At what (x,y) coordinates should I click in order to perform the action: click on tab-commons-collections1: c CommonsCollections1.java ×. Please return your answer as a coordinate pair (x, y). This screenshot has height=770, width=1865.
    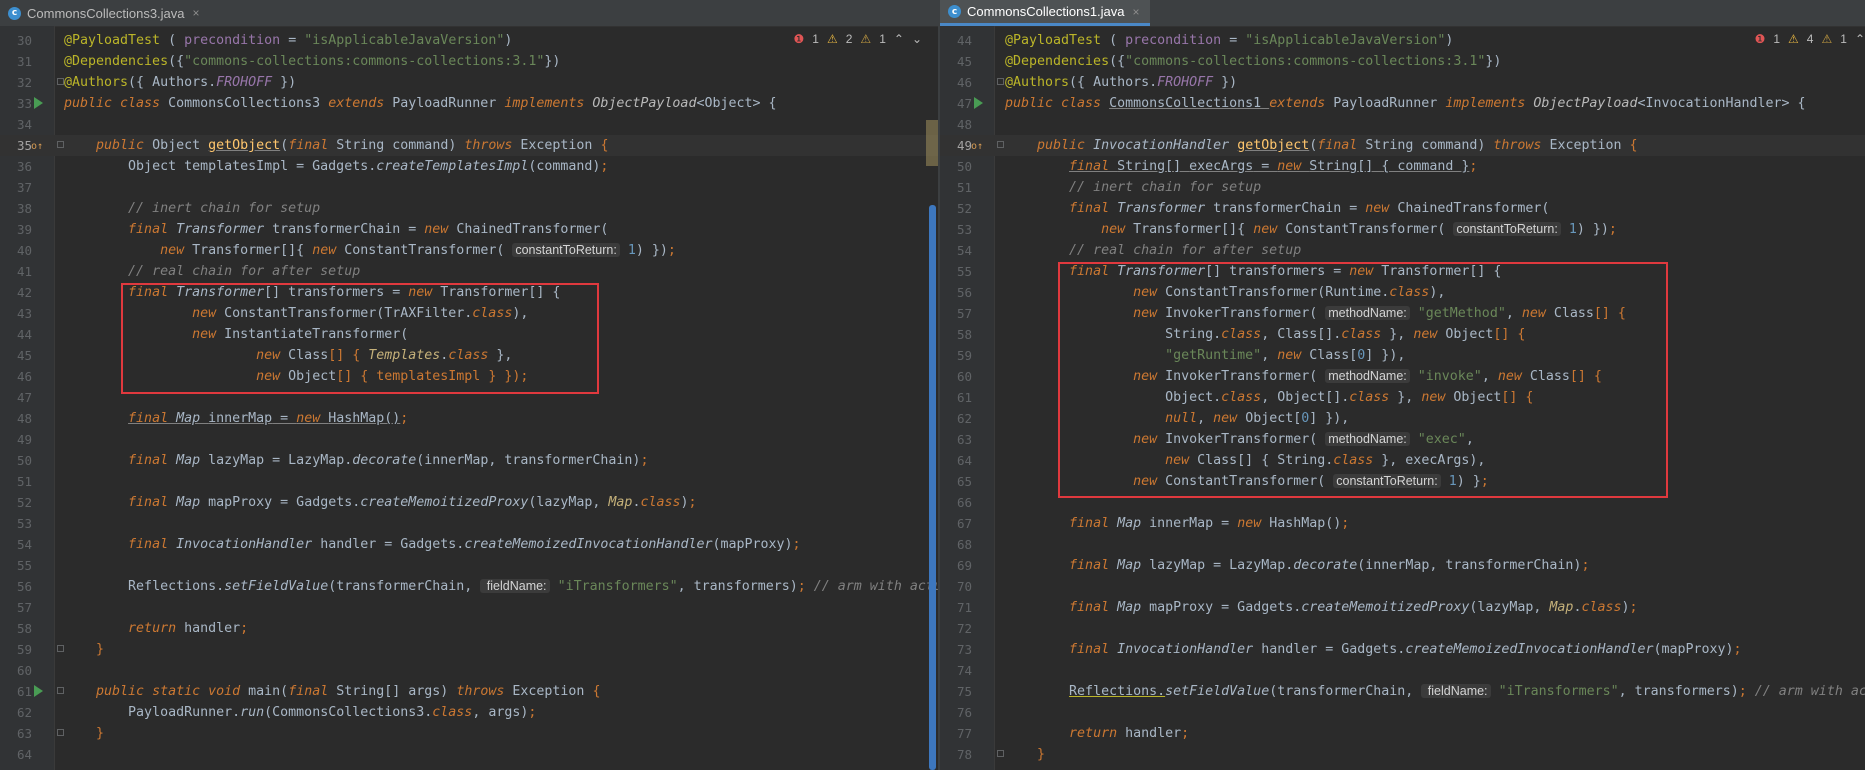
    Looking at the image, I should click on (1045, 13).